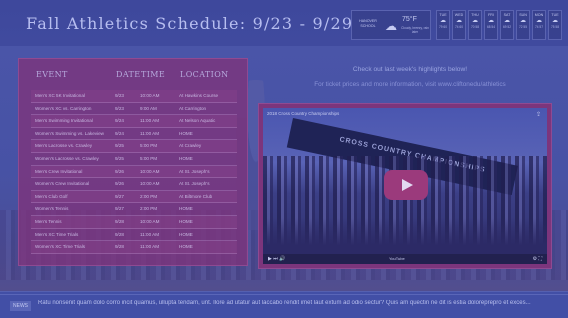 The width and height of the screenshot is (568, 318). Describe the element at coordinates (190, 23) in the screenshot. I see `page-title: Fall Athletics Schedule: 9/23 - 9/29` at that location.